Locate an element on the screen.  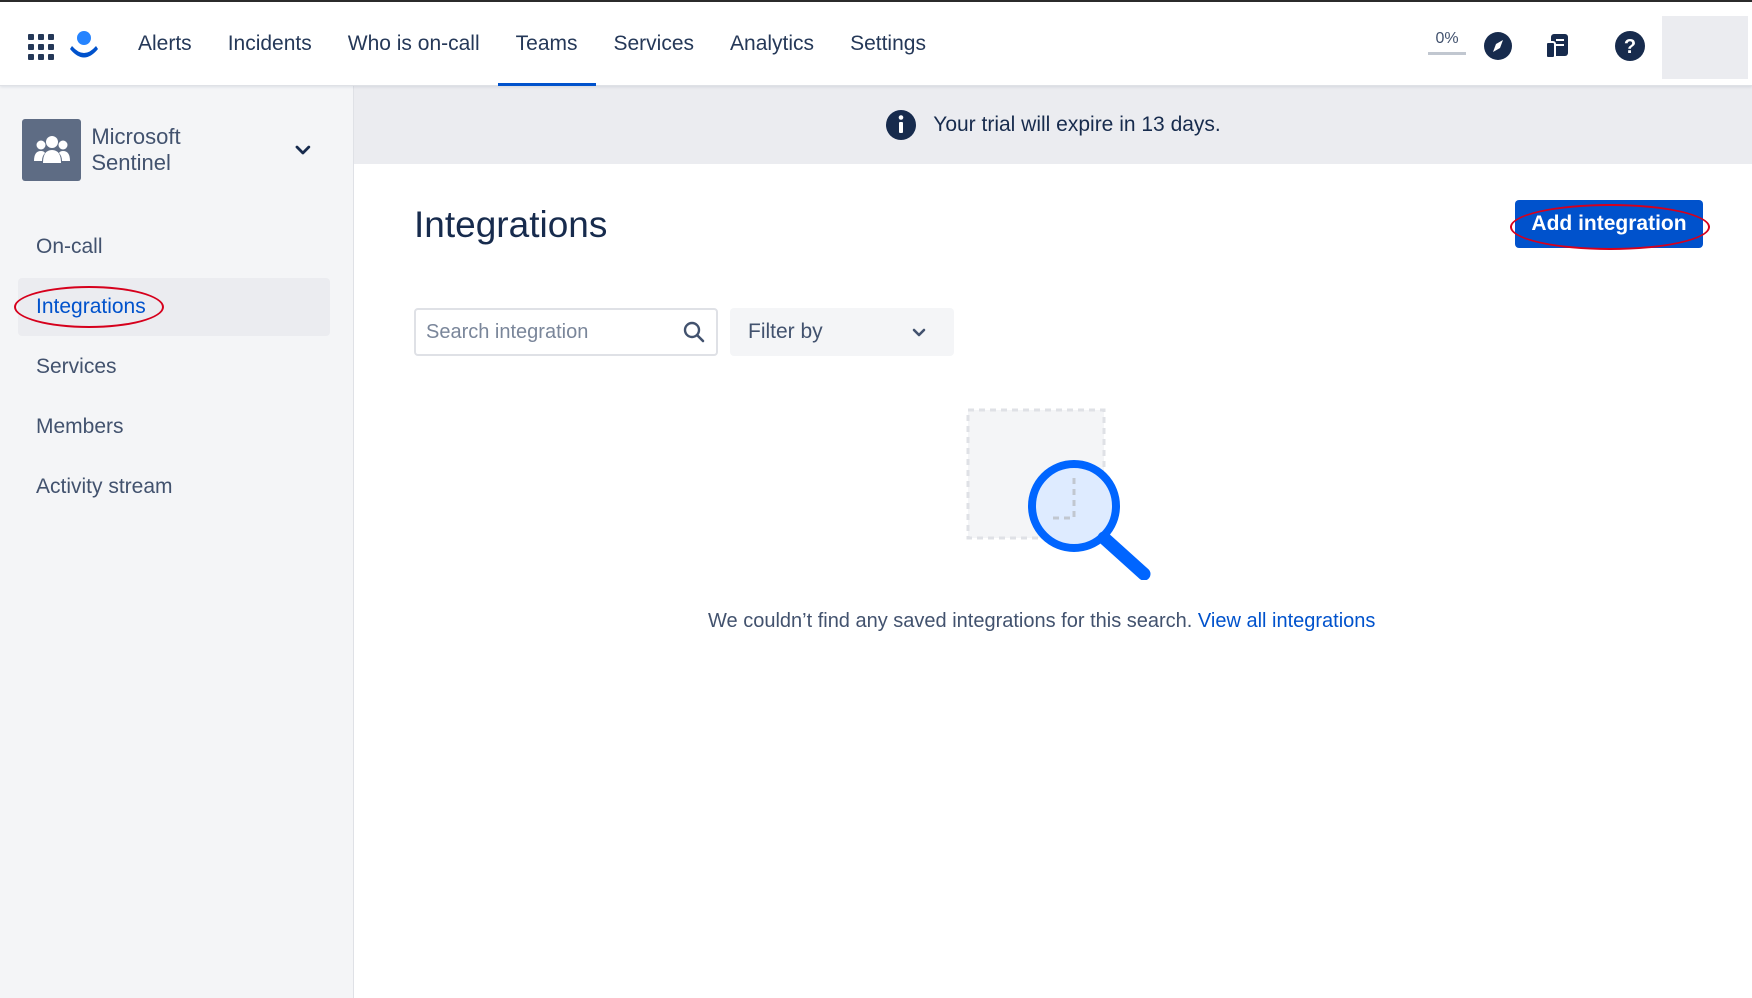
sidebar-item-integrations: Integrations is located at coordinates (172, 307).